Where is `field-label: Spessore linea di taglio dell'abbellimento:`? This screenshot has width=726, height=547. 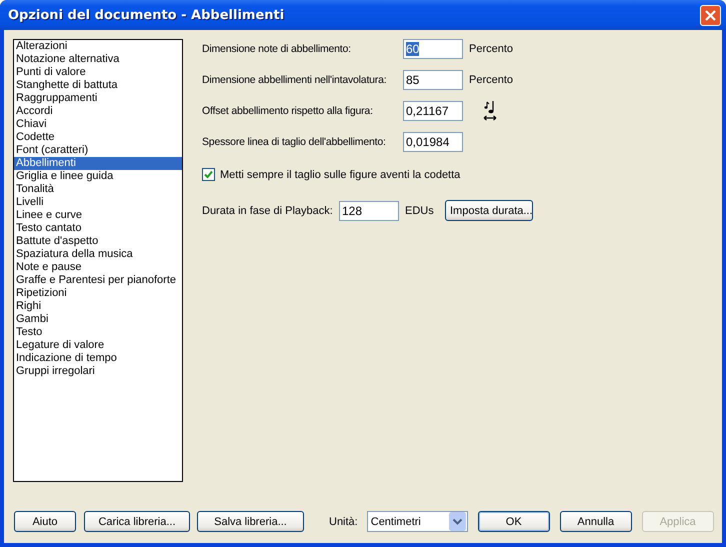
field-label: Spessore linea di taglio dell'abbellimento: is located at coordinates (294, 142).